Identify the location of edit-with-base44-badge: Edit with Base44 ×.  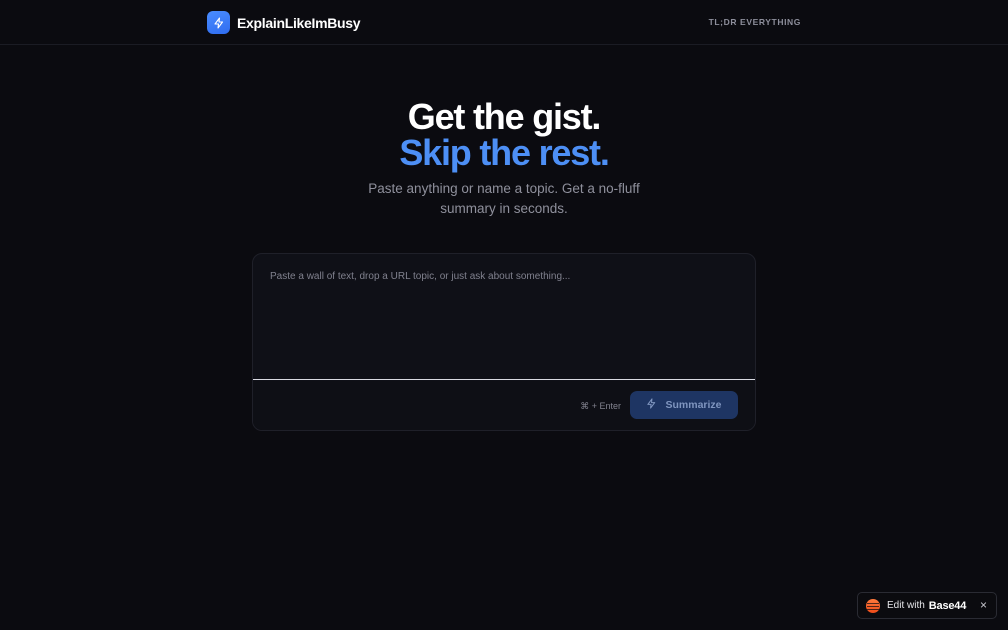
(927, 605).